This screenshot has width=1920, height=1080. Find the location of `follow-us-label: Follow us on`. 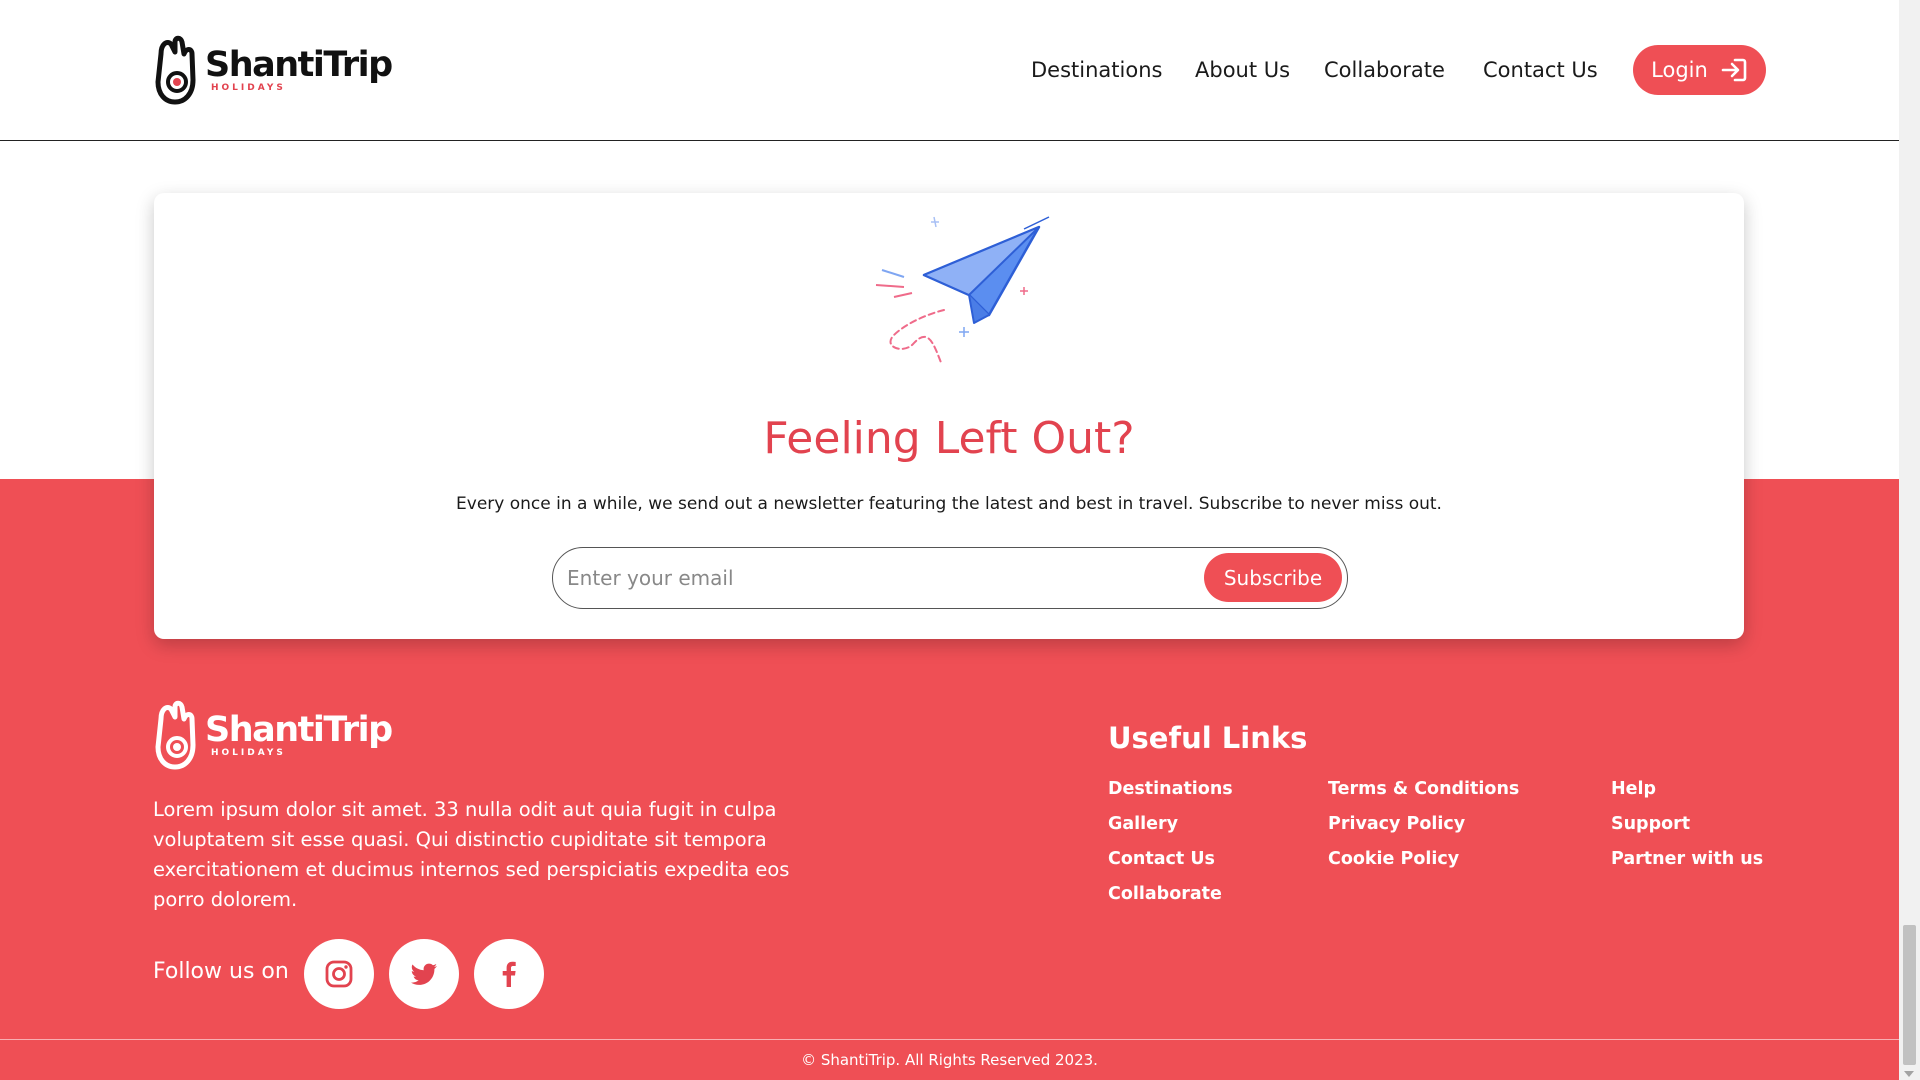

follow-us-label: Follow us on is located at coordinates (221, 971).